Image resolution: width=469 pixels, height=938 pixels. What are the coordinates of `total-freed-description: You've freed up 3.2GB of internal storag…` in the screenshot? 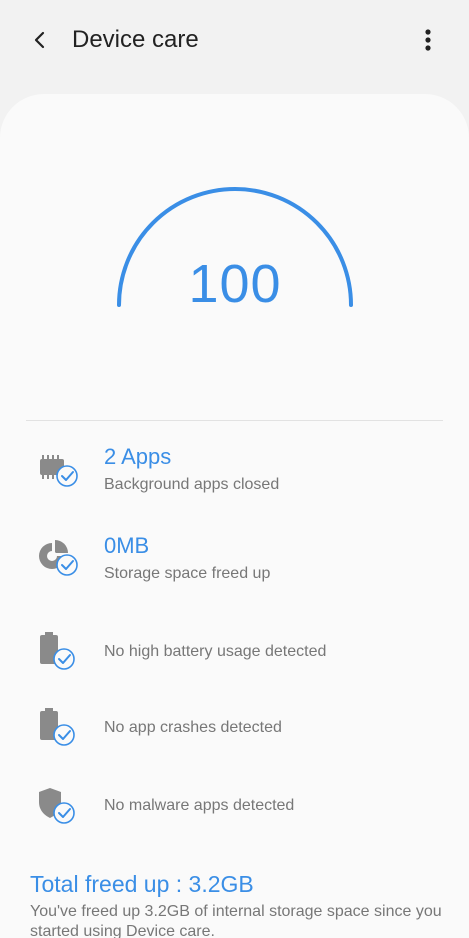 It's located at (236, 920).